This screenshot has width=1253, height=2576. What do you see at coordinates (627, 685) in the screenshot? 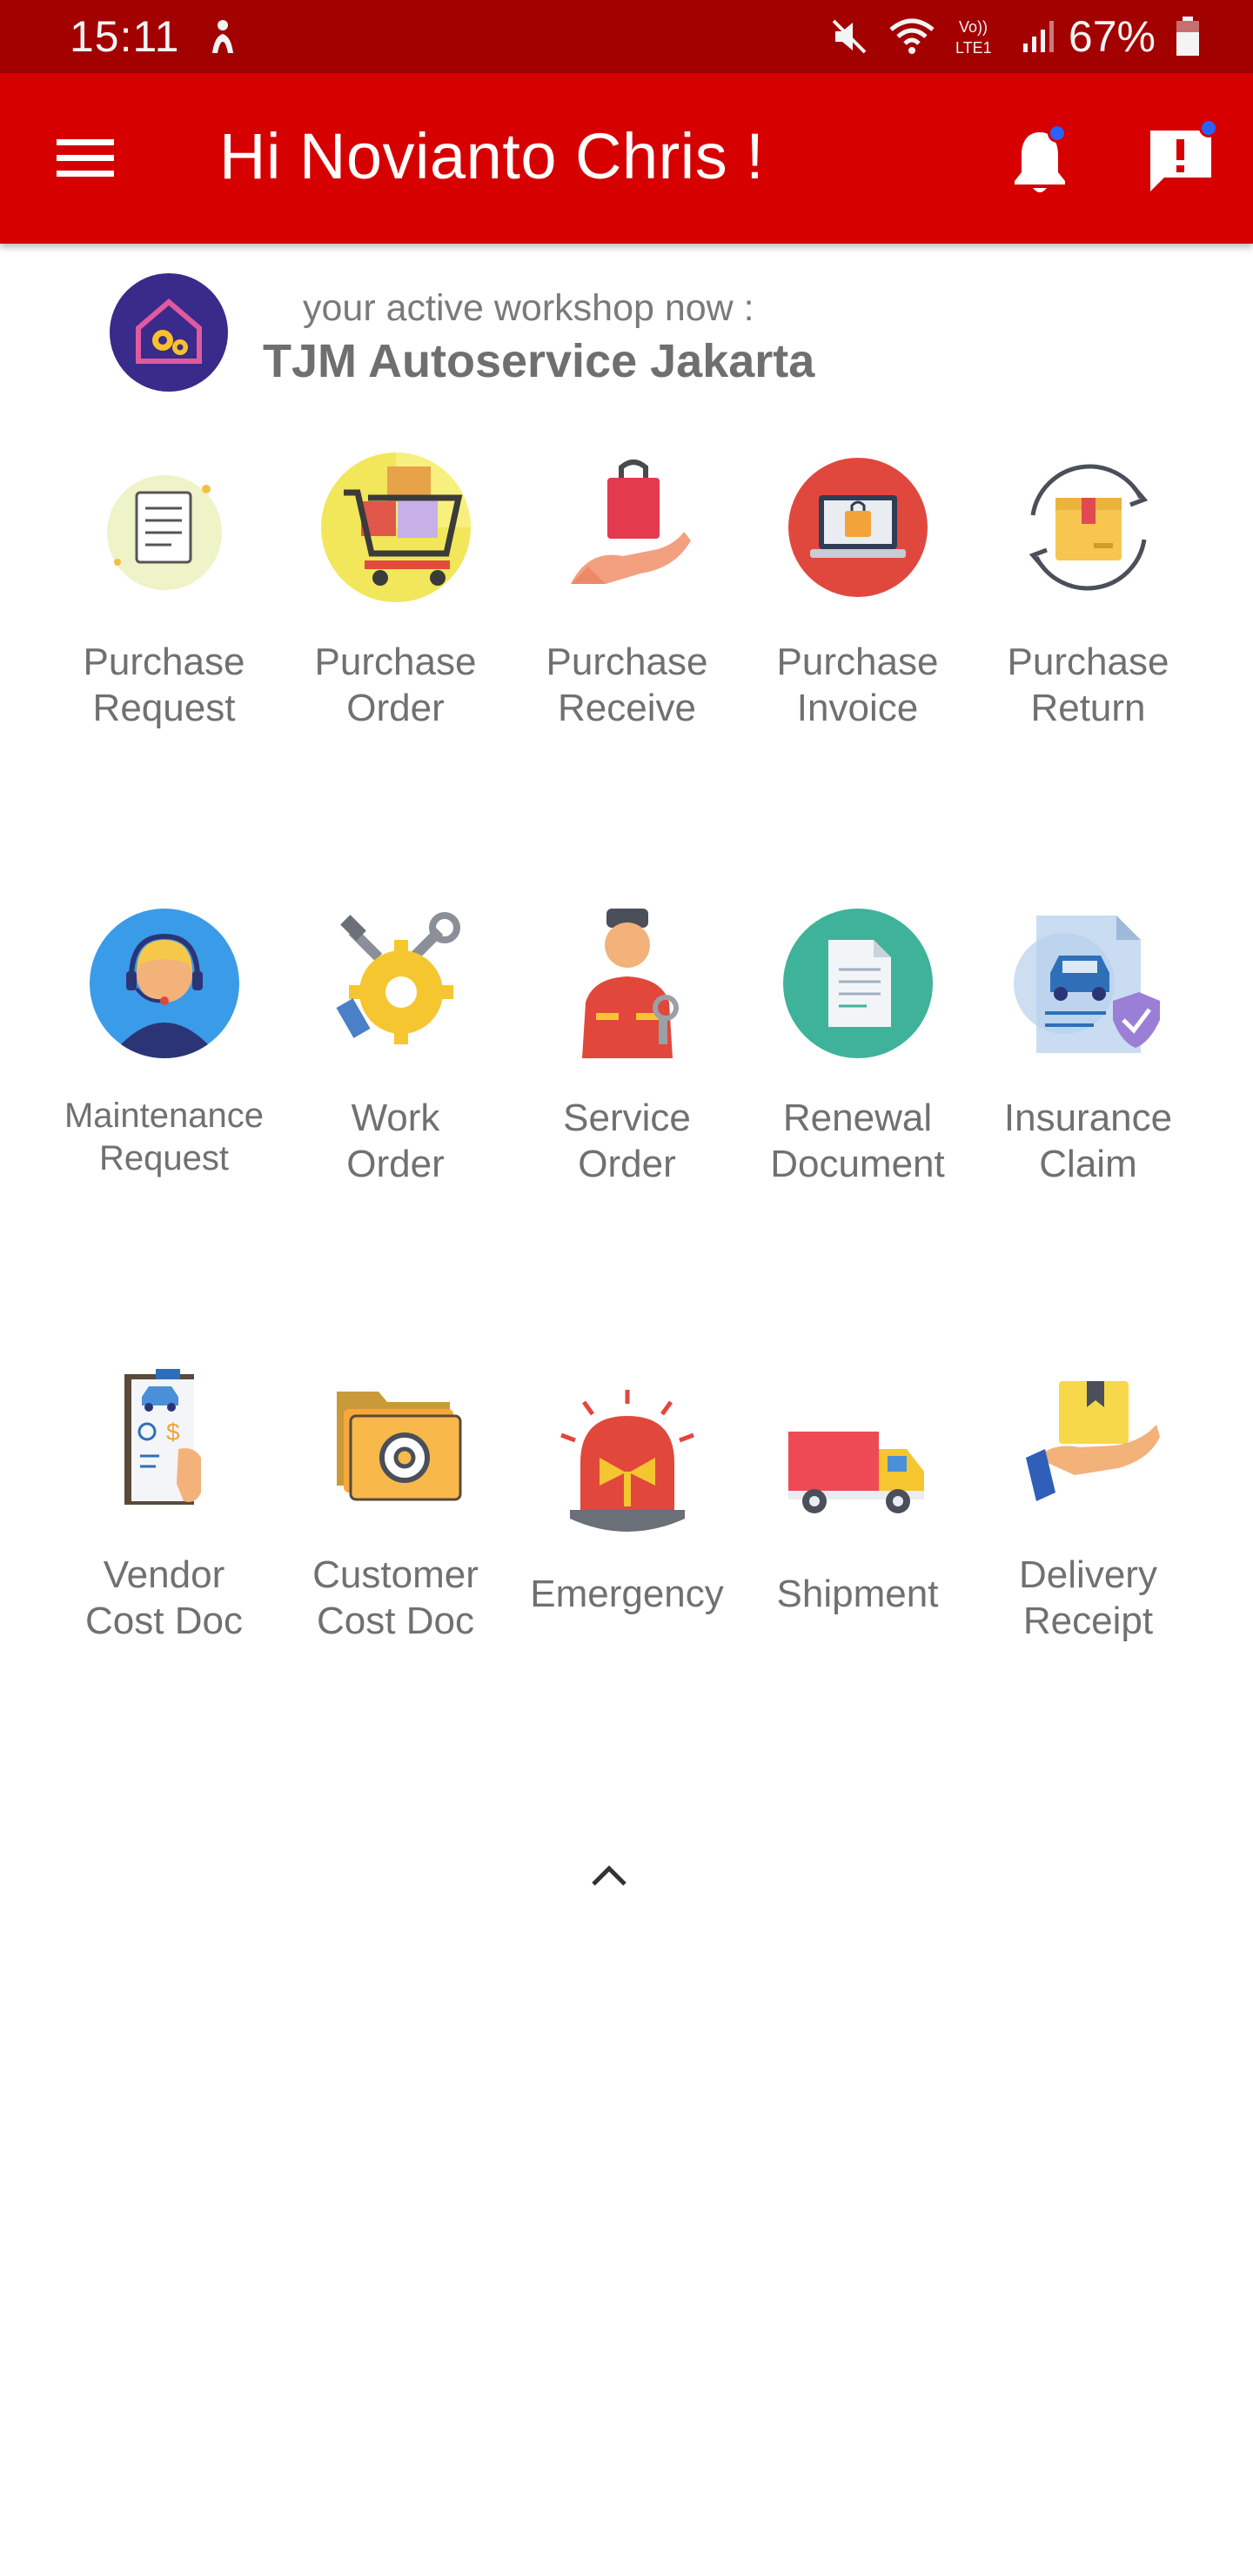
I see `menu-label: Purchase Receive` at bounding box center [627, 685].